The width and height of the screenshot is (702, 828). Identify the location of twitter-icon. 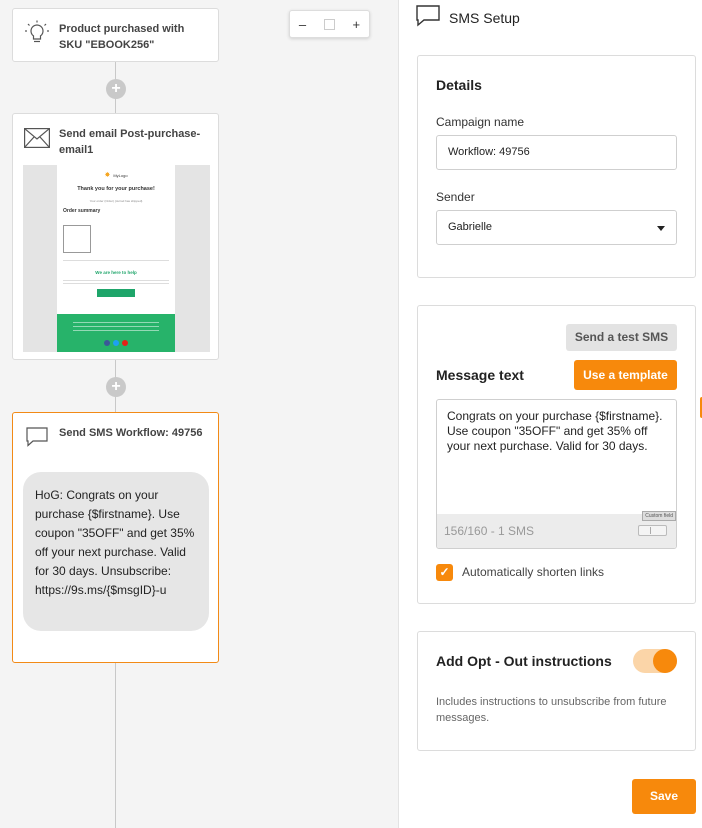
(116, 343).